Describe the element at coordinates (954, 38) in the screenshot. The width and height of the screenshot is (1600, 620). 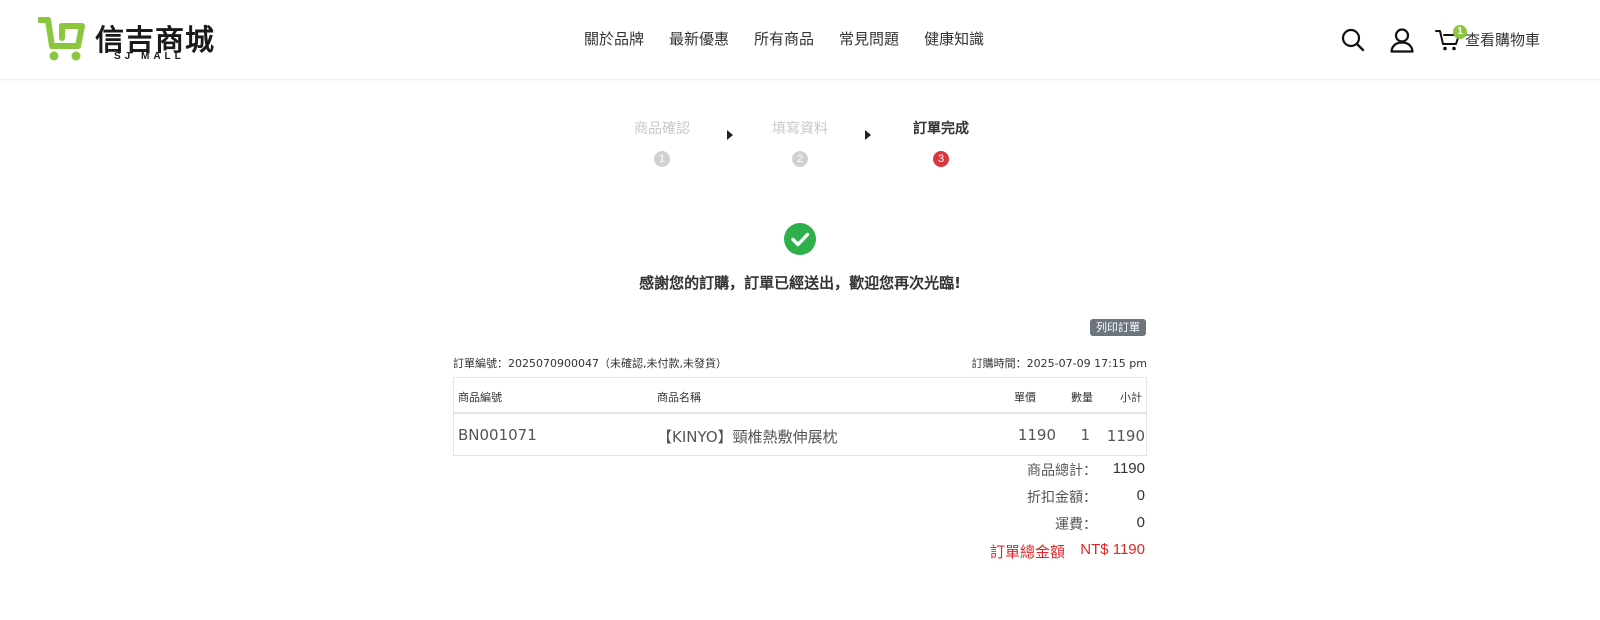
I see `nav-item-health: 健康知識` at that location.